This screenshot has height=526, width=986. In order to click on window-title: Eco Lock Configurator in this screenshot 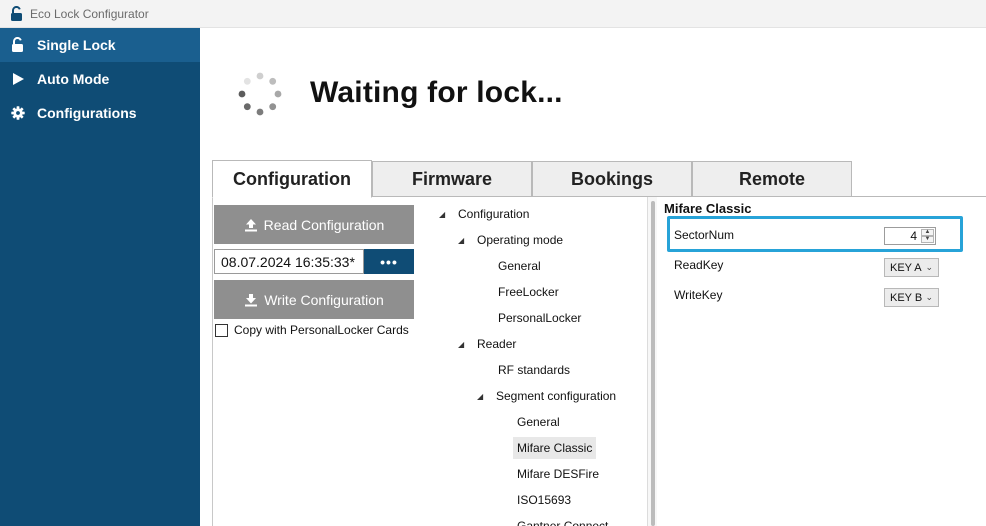, I will do `click(89, 13)`.